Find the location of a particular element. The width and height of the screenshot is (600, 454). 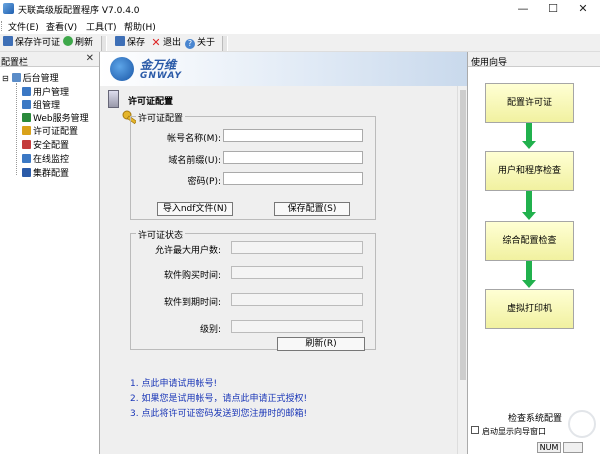

send-password-link: 3. 点此将许可证密码发送到您注册时的邮箱! is located at coordinates (218, 412).